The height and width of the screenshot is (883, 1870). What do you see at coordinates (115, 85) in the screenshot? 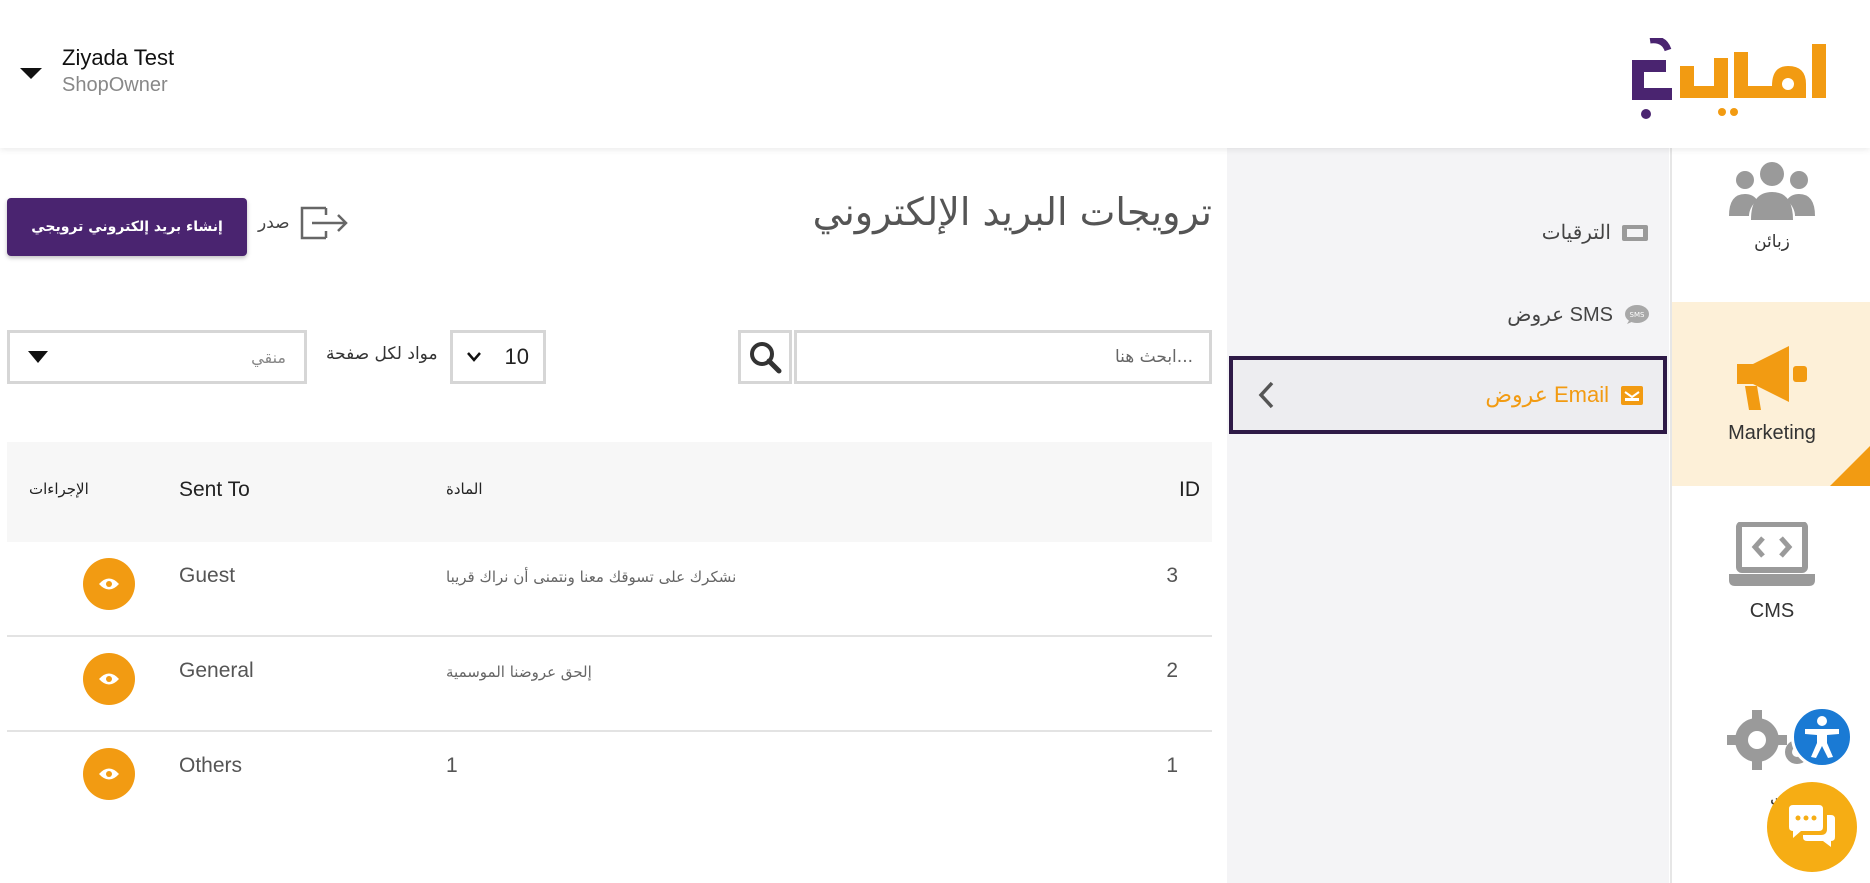
I see `user-role: ShopOwner` at bounding box center [115, 85].